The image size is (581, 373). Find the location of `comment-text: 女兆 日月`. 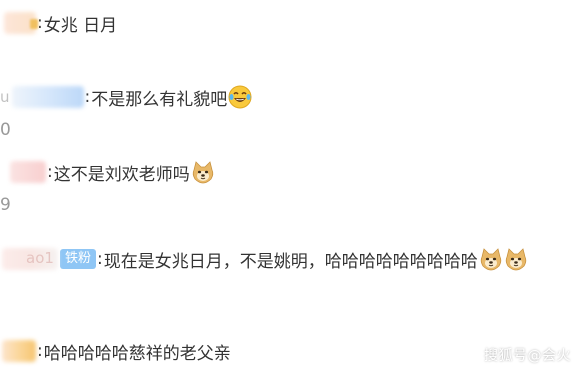

comment-text: 女兆 日月 is located at coordinates (80, 25).